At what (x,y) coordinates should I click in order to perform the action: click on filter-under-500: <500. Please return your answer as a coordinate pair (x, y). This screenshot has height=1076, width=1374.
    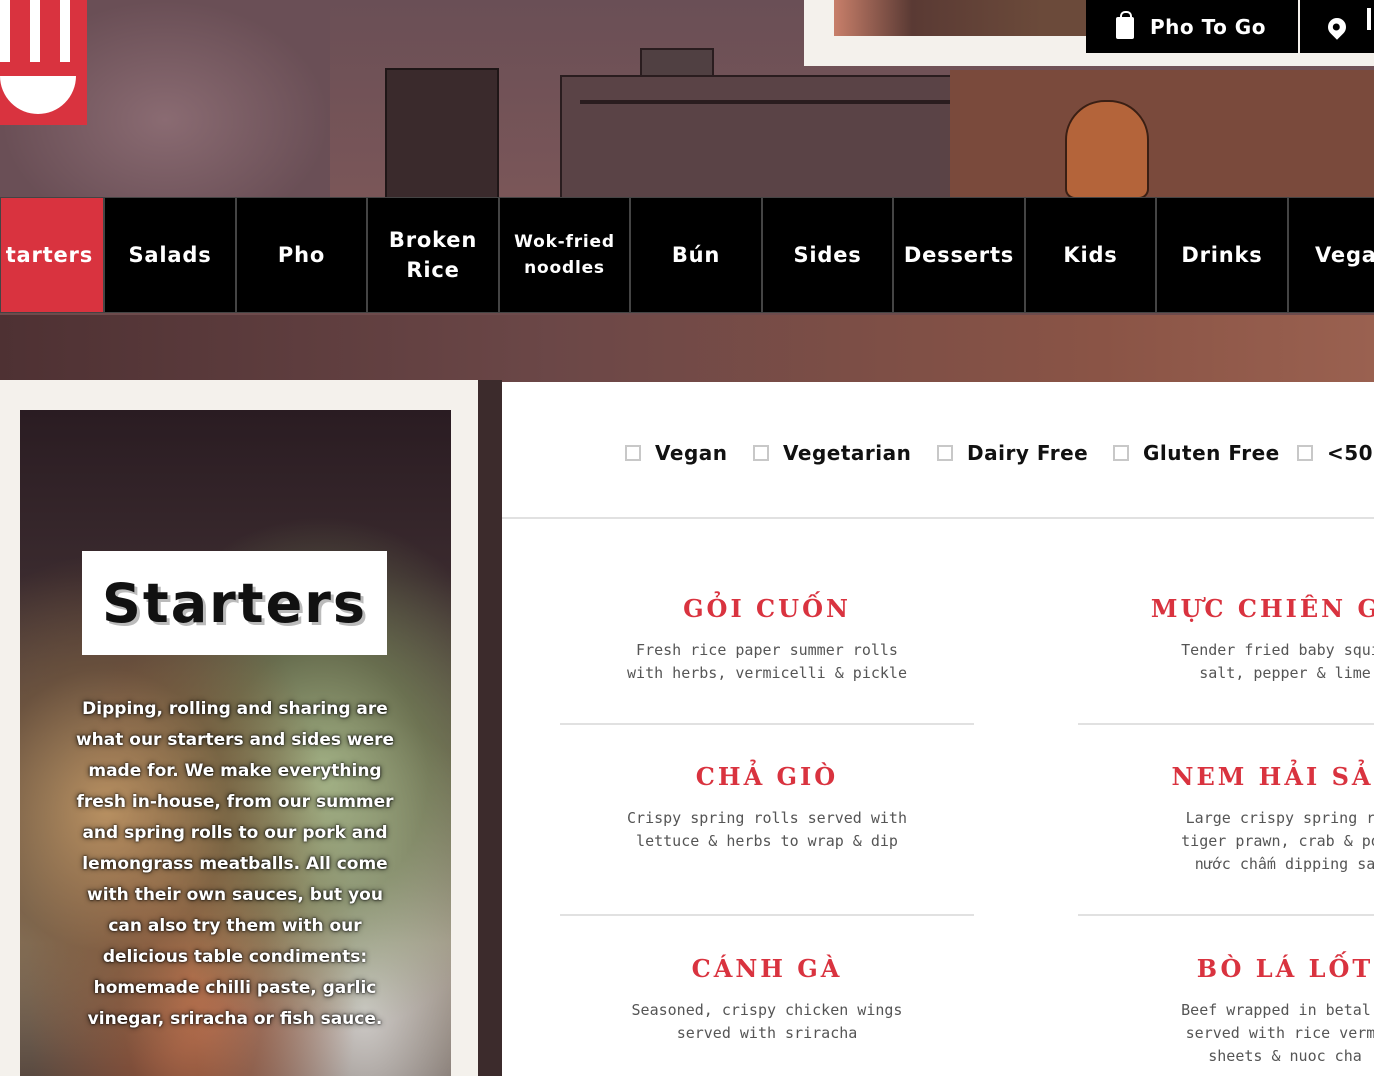
    Looking at the image, I should click on (1335, 453).